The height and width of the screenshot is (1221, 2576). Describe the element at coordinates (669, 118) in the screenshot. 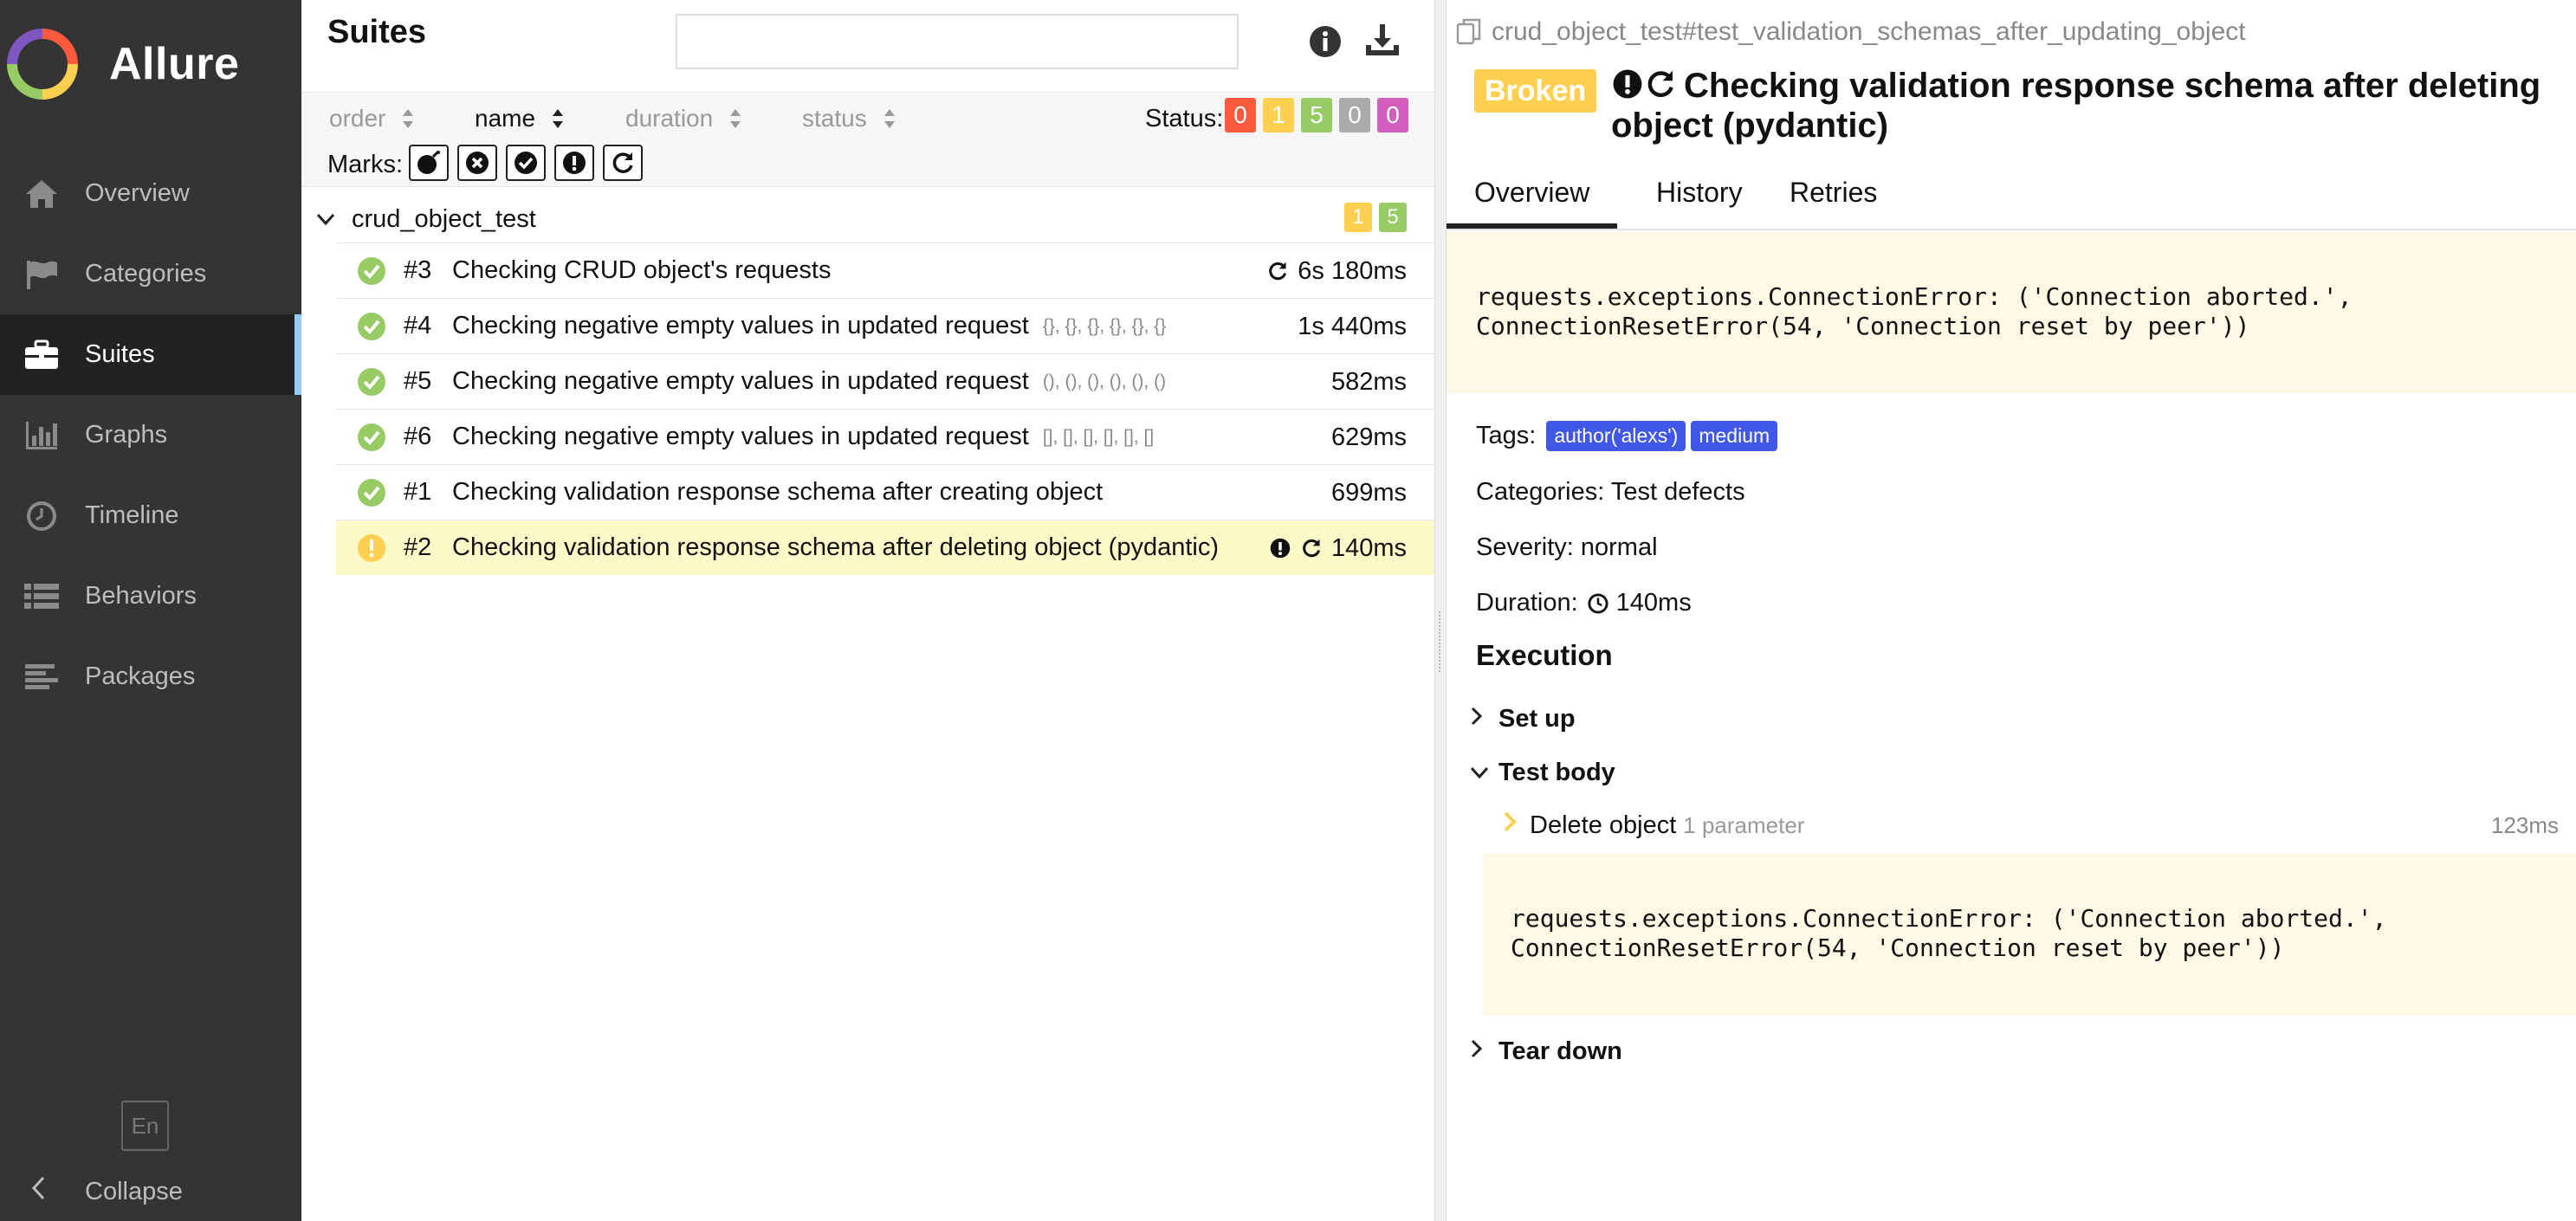

I see `sort-label: duration` at that location.